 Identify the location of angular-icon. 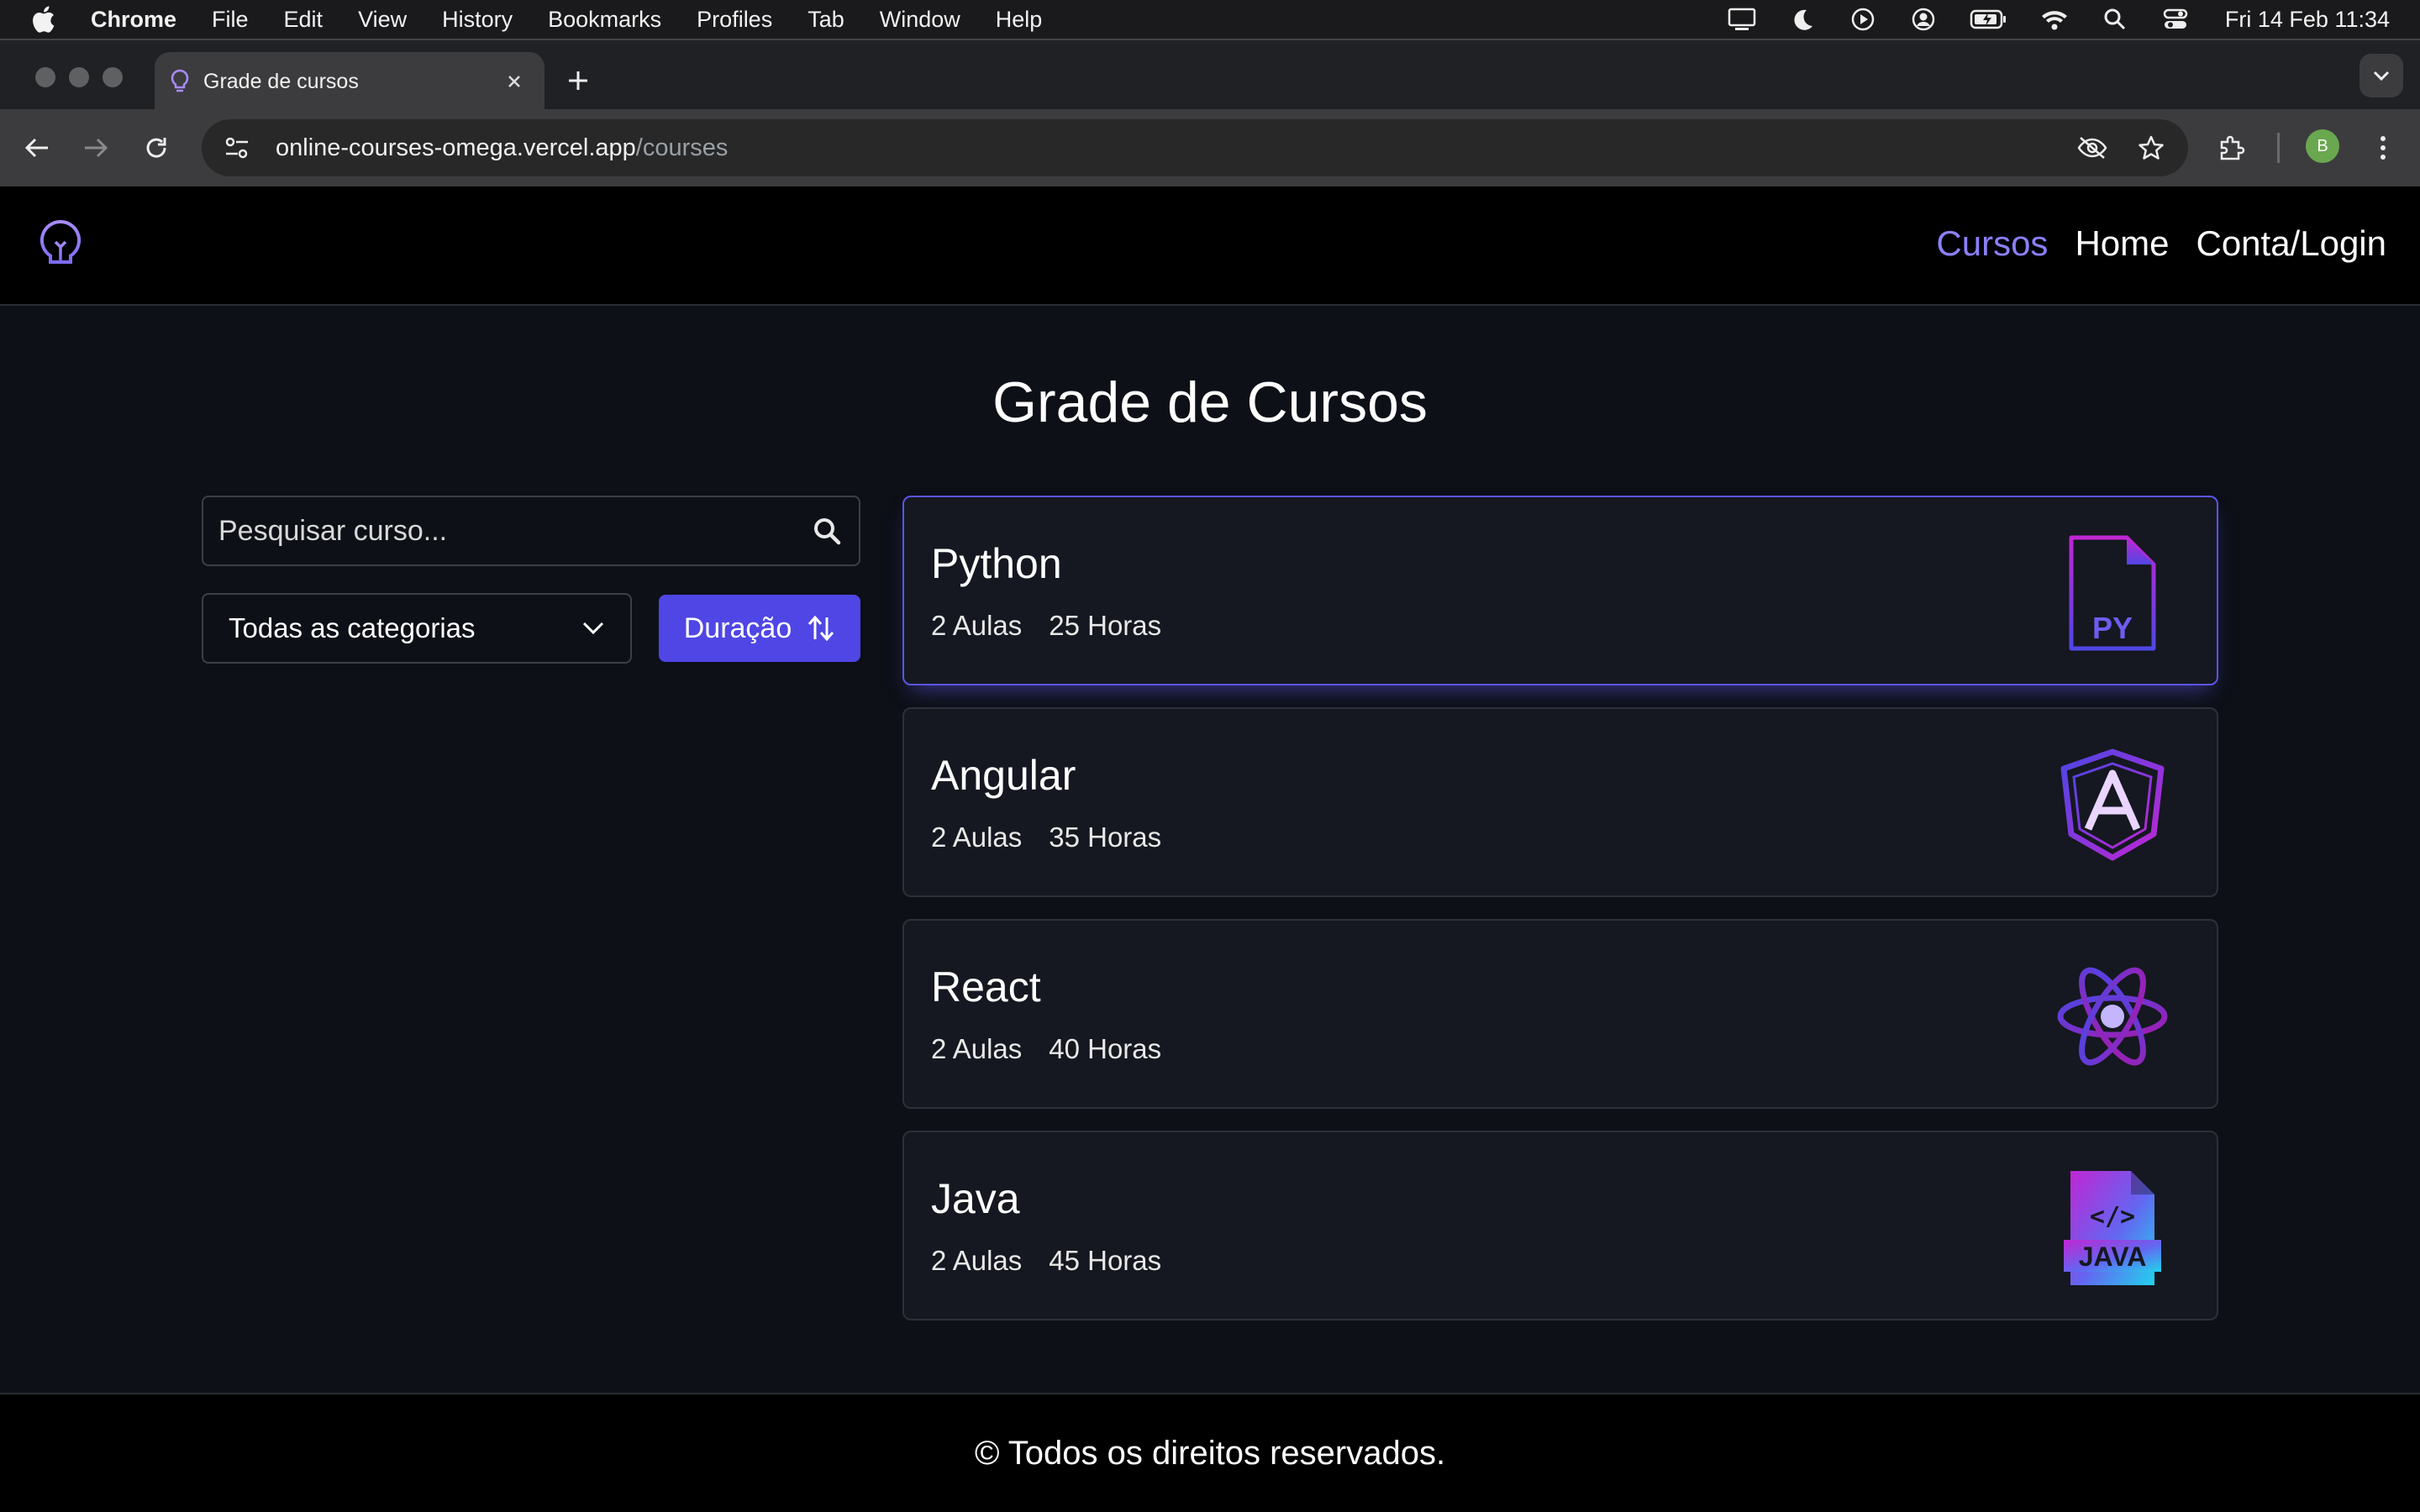
(2112, 804).